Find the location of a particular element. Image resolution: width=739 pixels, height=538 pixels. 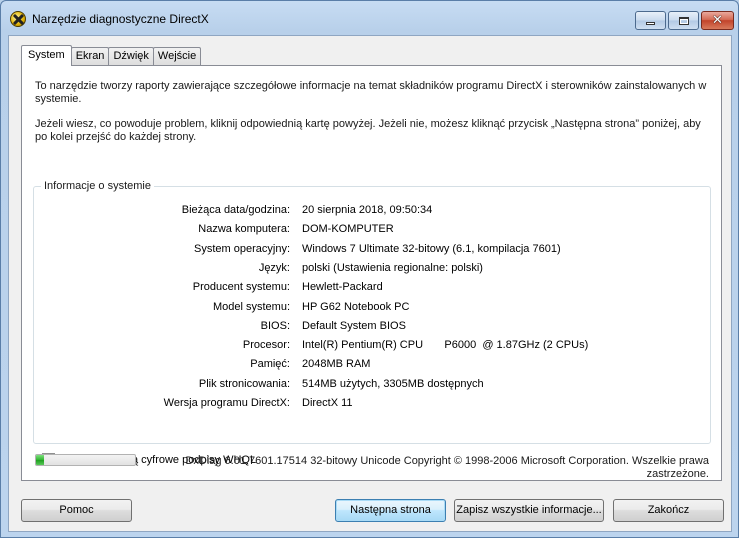

info-value: Default System BIOS is located at coordinates (354, 325).